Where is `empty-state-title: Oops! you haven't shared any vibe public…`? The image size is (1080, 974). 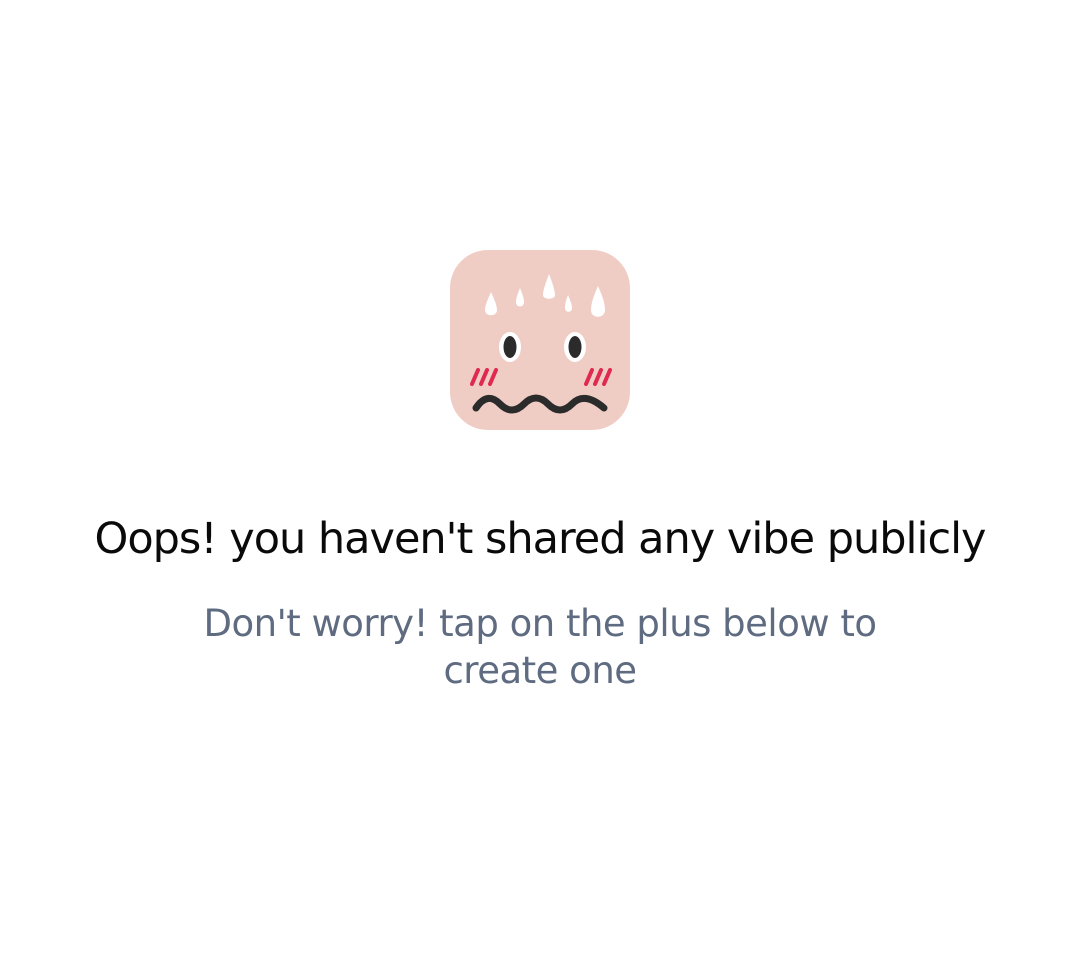
empty-state-title: Oops! you haven't shared any vibe public… is located at coordinates (540, 539).